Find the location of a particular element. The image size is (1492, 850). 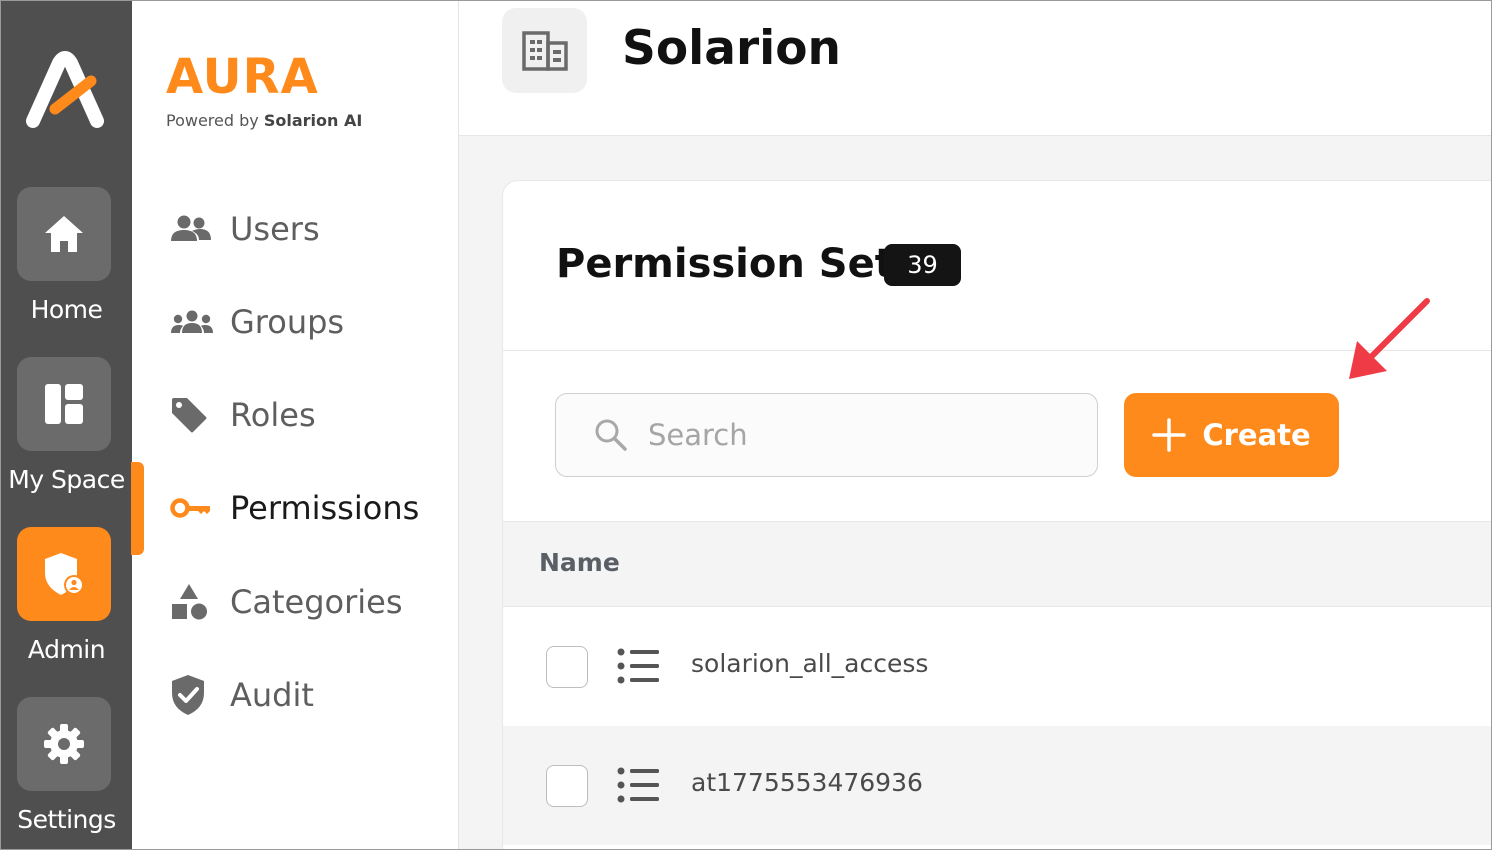

nav-item-users: Users is located at coordinates (245, 229).